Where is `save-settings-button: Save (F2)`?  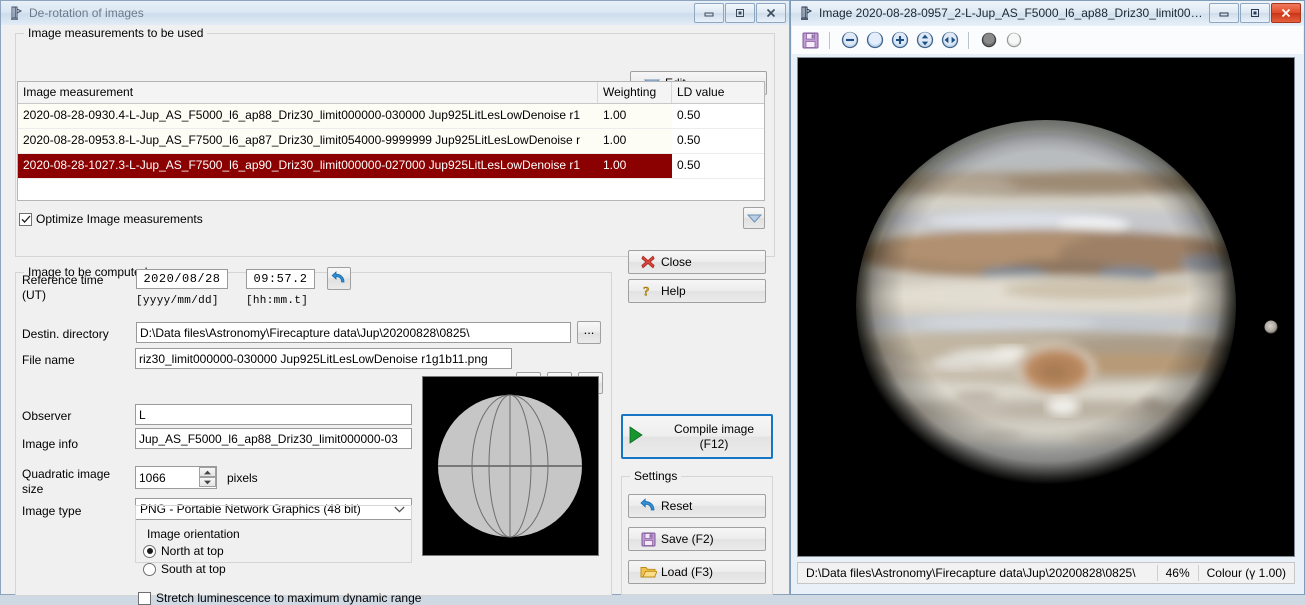
save-settings-button: Save (F2) is located at coordinates (697, 539).